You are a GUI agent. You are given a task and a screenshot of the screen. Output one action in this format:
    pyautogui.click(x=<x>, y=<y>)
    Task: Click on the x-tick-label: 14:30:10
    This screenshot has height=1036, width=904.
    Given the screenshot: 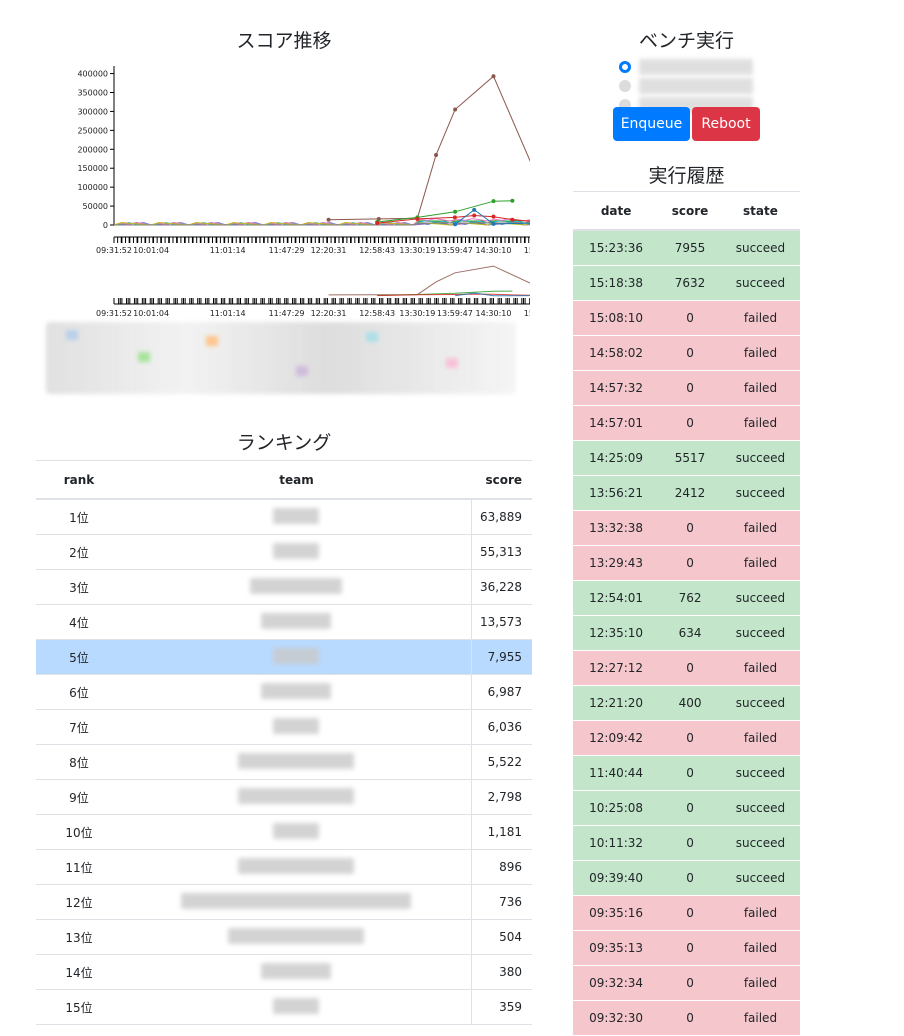 What is the action you would take?
    pyautogui.click(x=494, y=250)
    